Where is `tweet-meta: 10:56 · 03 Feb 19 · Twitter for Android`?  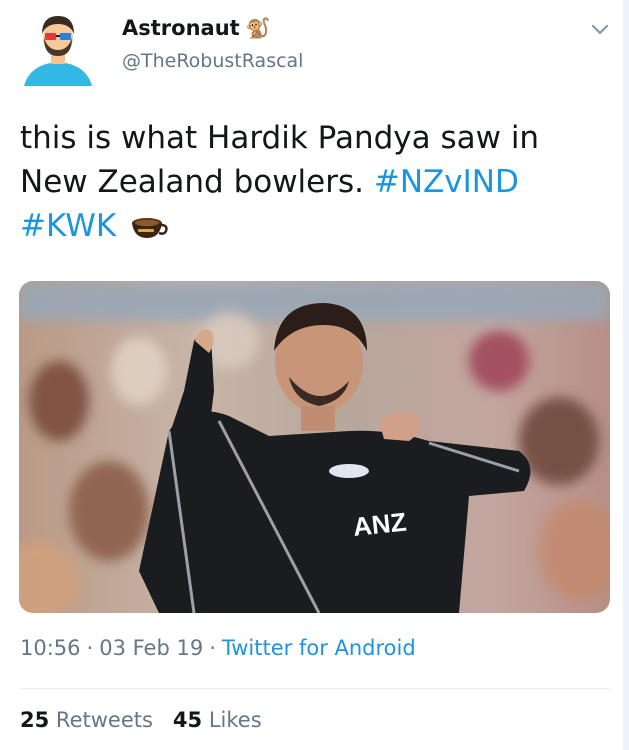 tweet-meta: 10:56 · 03 Feb 19 · Twitter for Android is located at coordinates (218, 648).